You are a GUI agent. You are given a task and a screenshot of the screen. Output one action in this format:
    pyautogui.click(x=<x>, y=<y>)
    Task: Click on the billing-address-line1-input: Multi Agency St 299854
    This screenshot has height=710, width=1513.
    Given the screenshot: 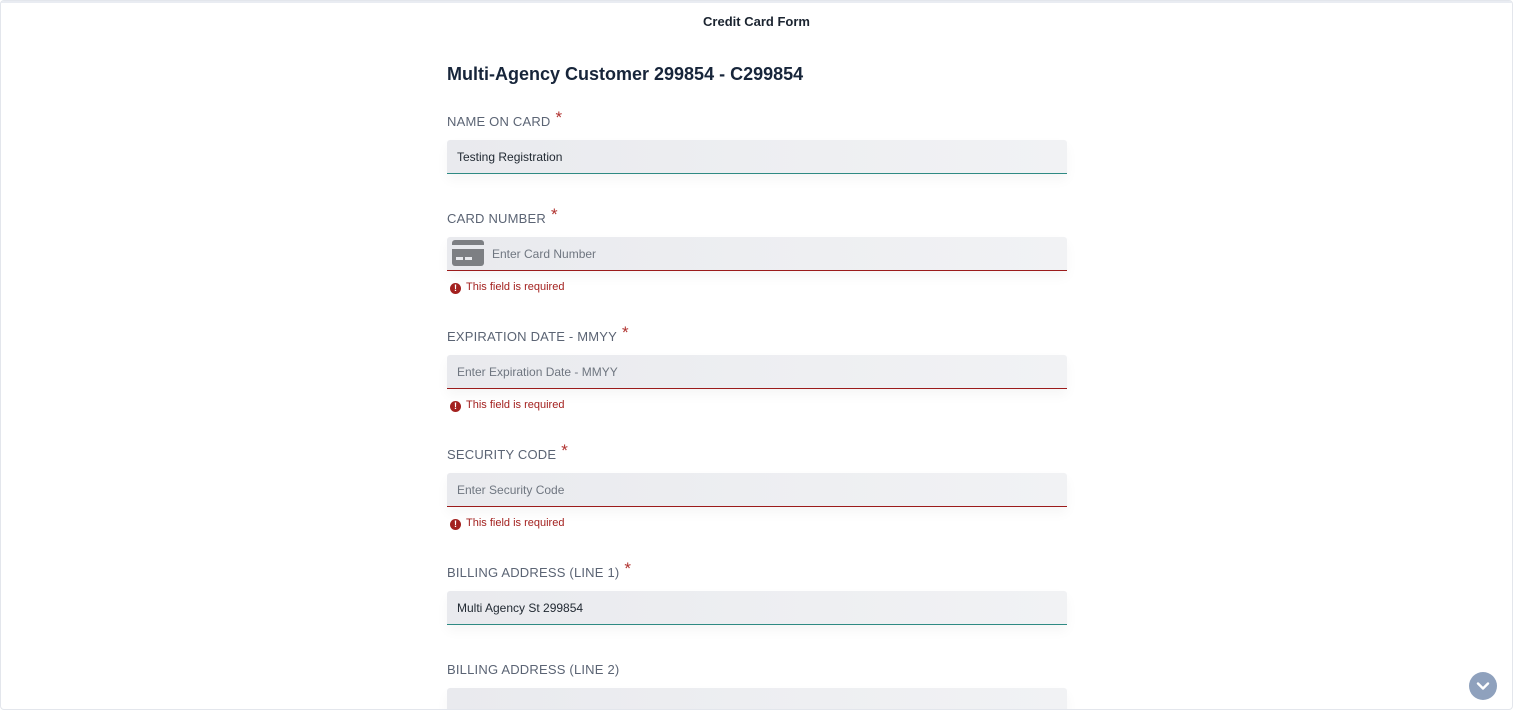 What is the action you would take?
    pyautogui.click(x=757, y=608)
    